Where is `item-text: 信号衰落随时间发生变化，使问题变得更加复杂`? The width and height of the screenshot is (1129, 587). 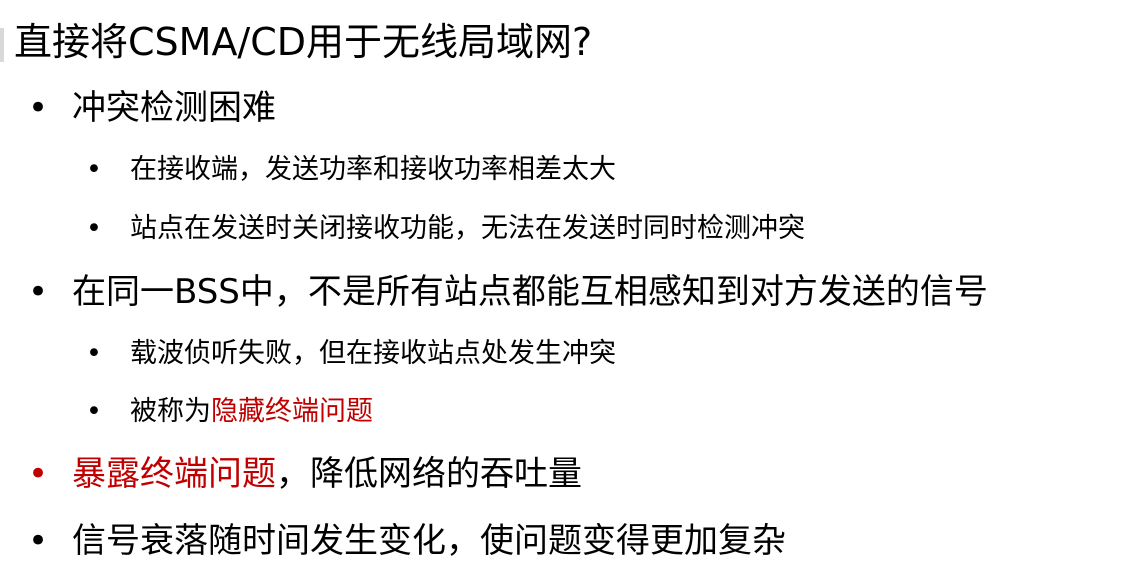 item-text: 信号衰落随时间发生变化，使问题变得更加复杂 is located at coordinates (429, 541).